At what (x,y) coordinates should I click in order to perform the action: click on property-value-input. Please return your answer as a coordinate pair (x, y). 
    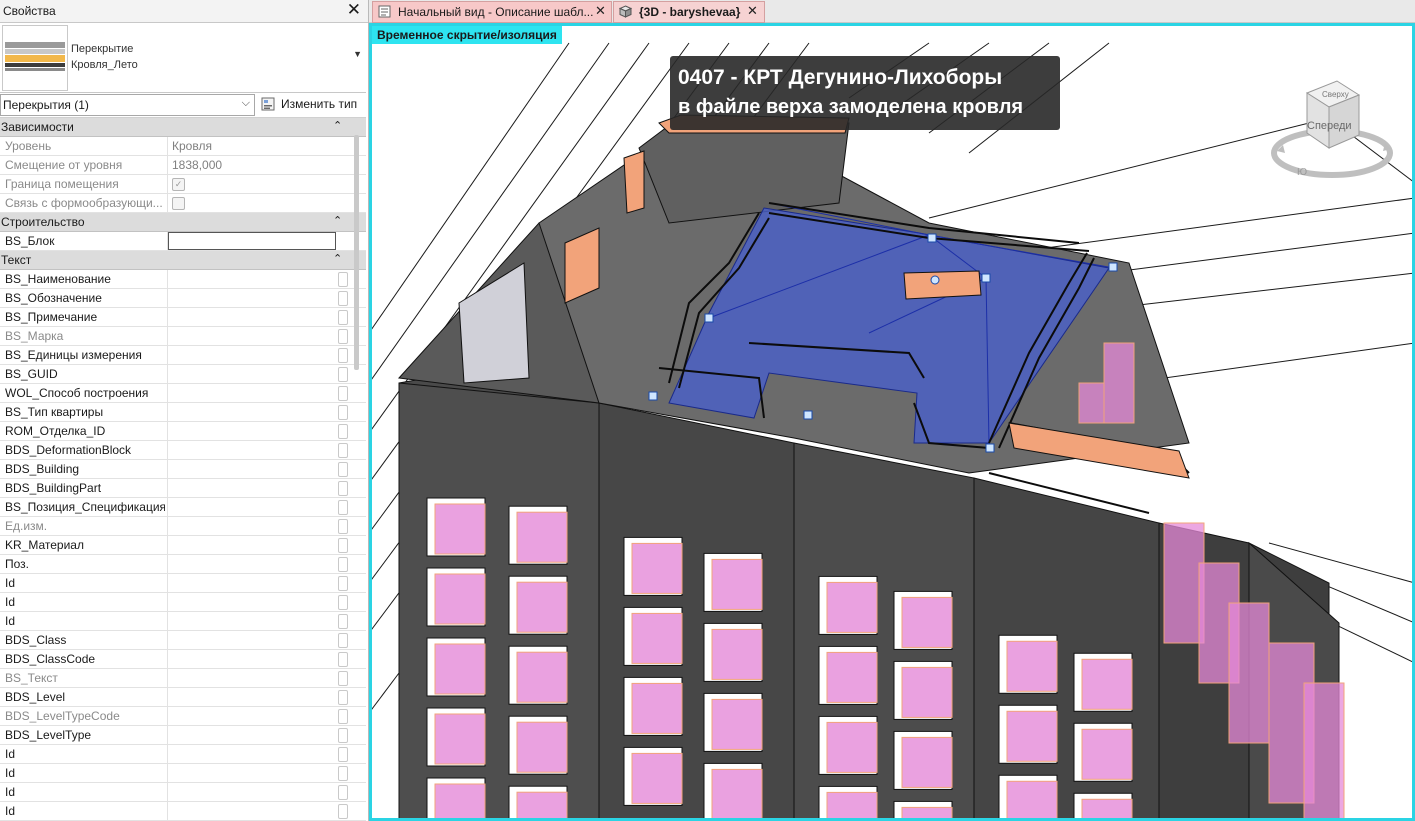
    Looking at the image, I should click on (252, 241).